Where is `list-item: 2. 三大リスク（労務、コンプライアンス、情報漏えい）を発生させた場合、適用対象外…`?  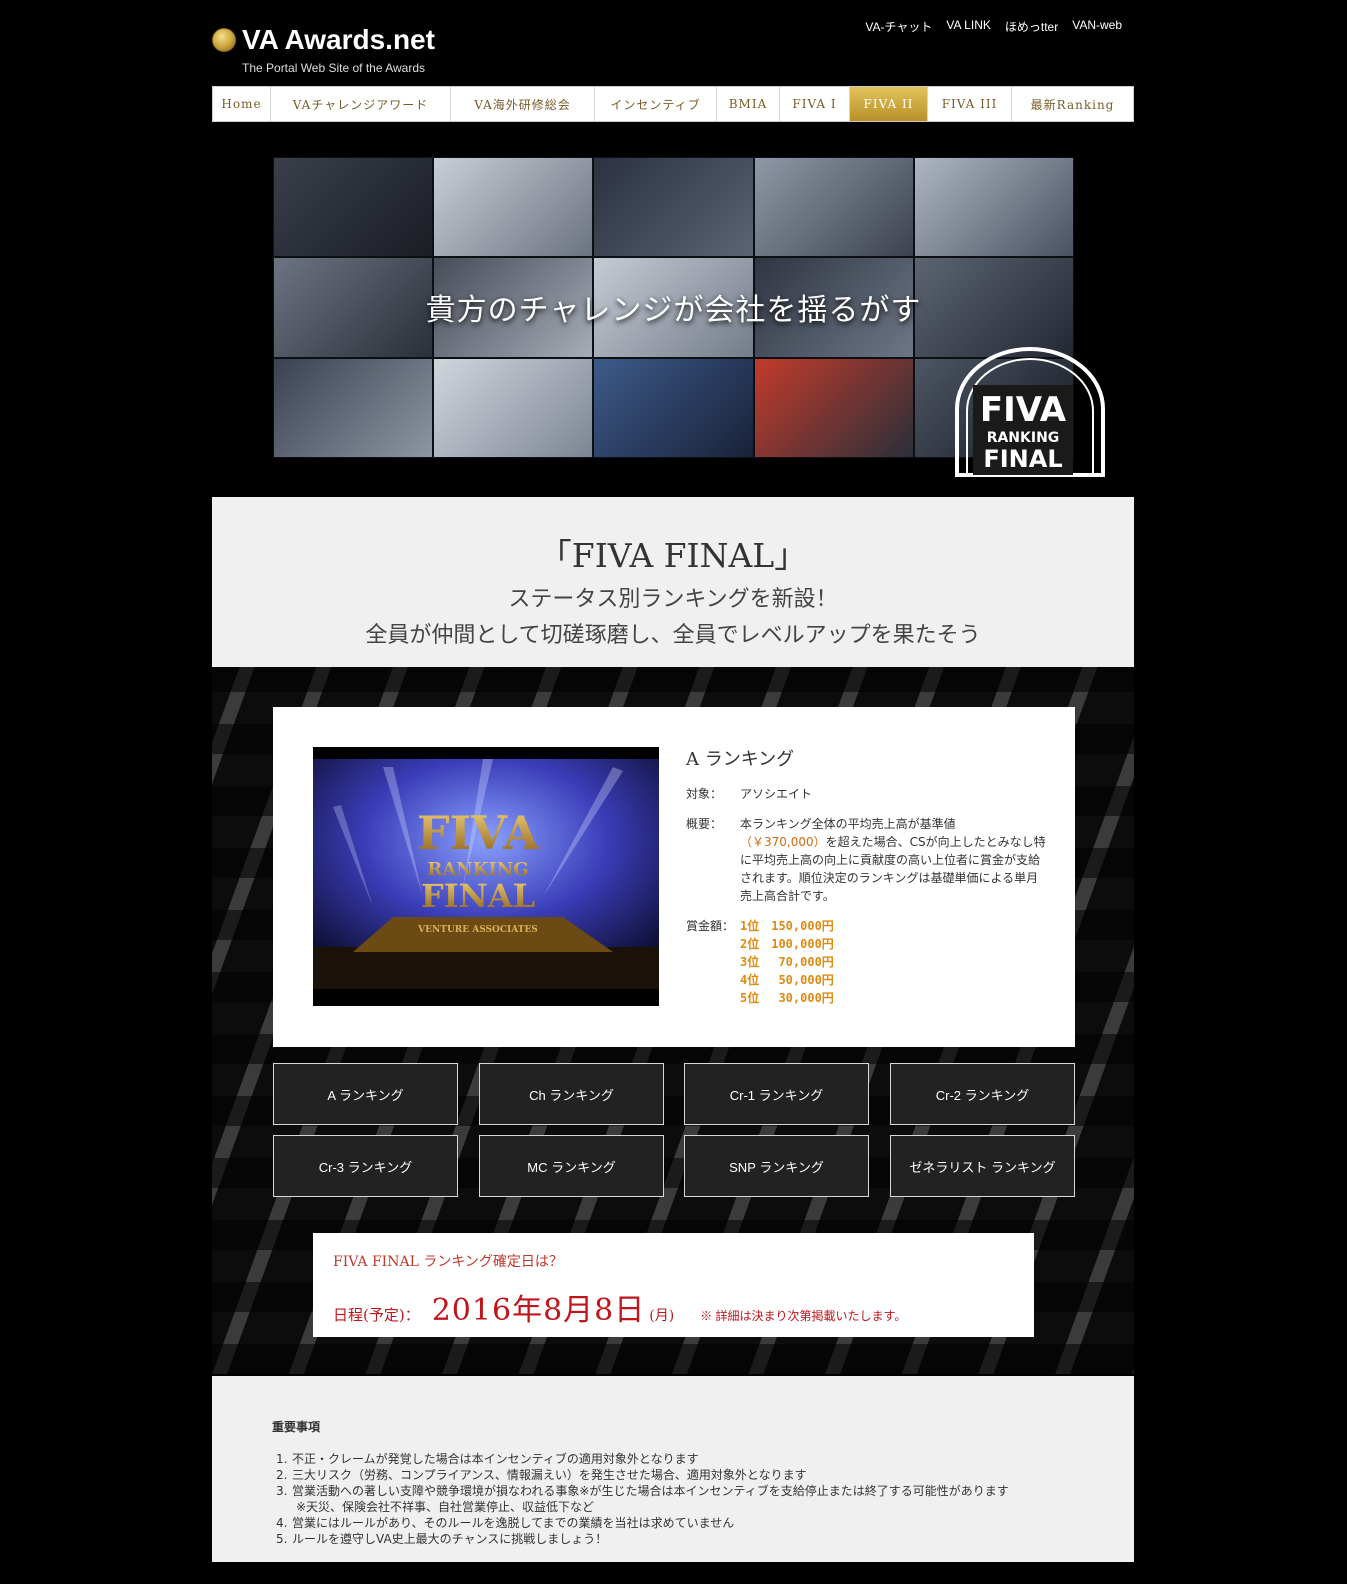
list-item: 2. 三大リスク（労務、コンプライアンス、情報漏えい）を発生させた場合、適用対象外… is located at coordinates (541, 1475).